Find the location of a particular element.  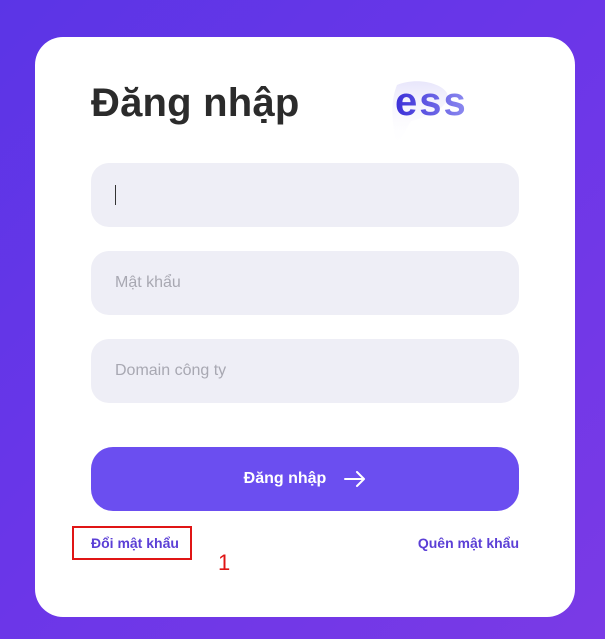

annotation-number: 1 is located at coordinates (224, 562).